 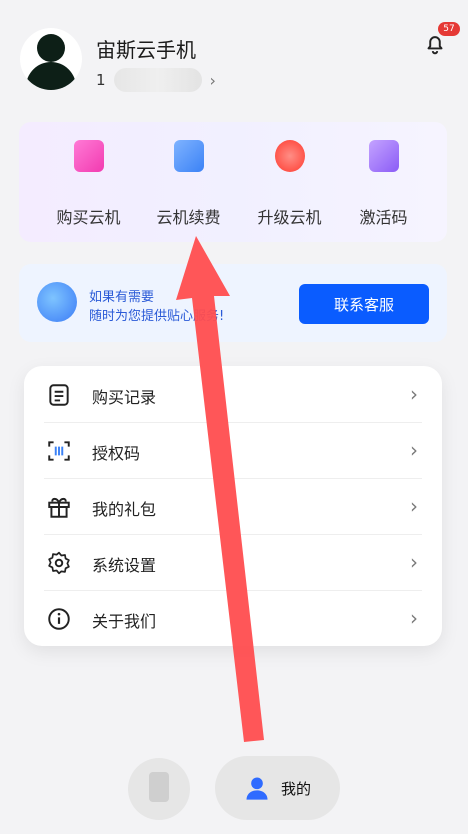 I want to click on support-card: 如果有需要 随时为您提供贴心服务! 联系客服, so click(x=233, y=303).